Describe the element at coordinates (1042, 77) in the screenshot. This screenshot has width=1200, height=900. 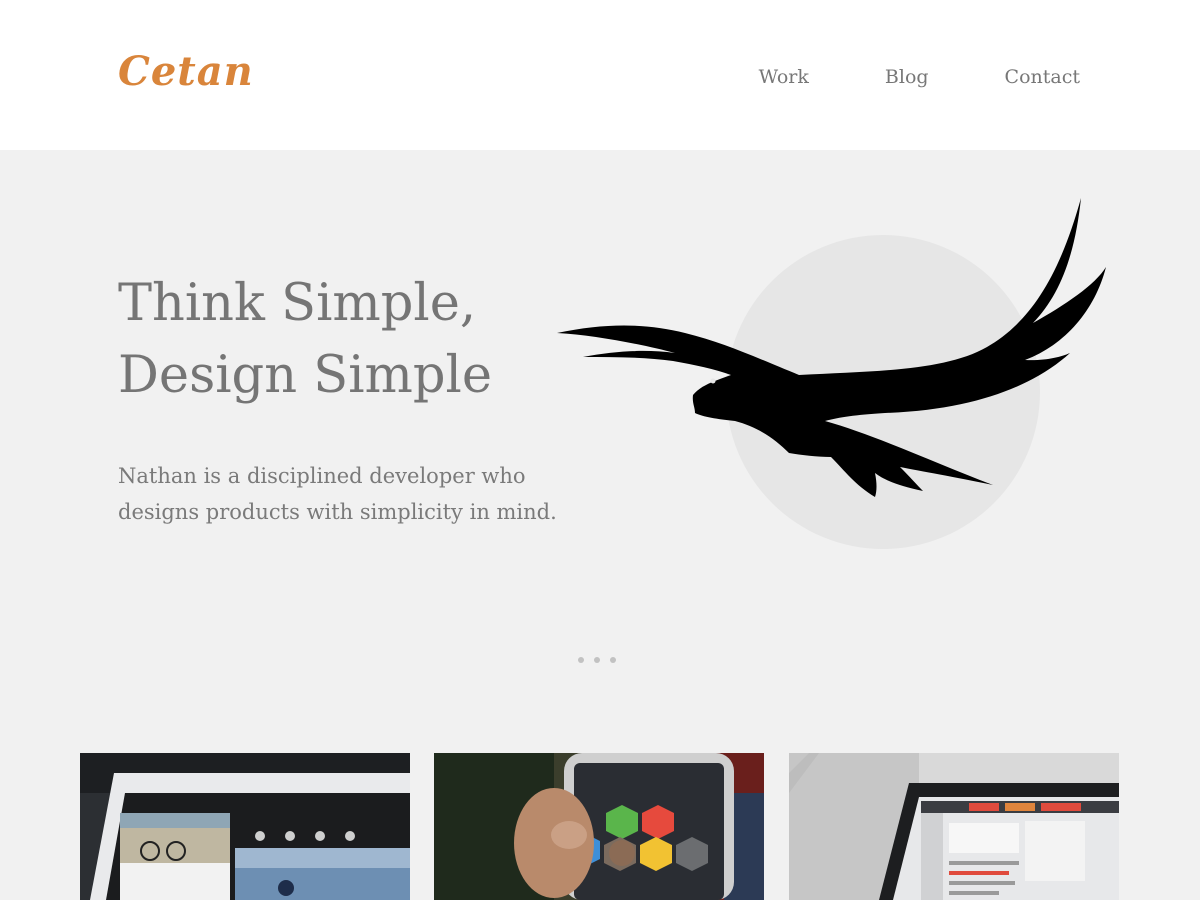
I see `nav-contact-link: Contact` at that location.